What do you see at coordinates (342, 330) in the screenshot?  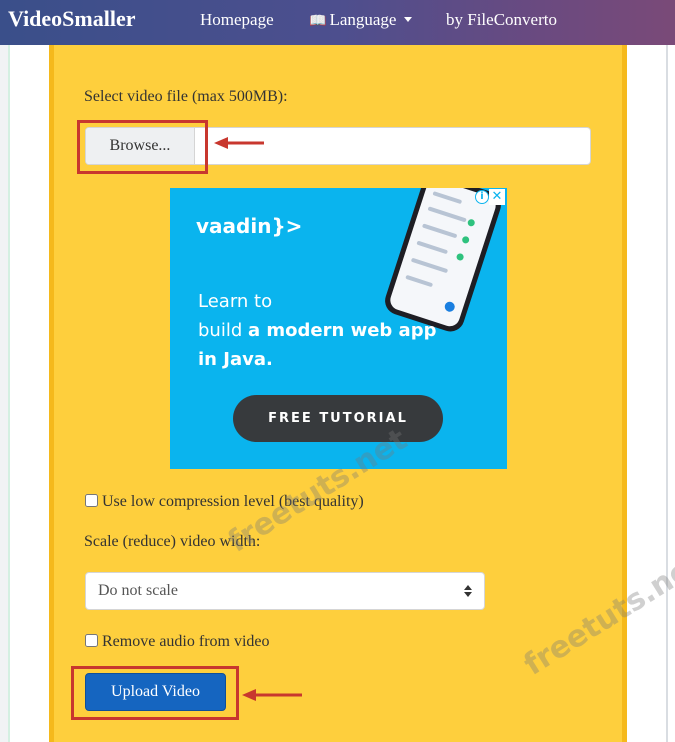 I see `ad-headline-2-bold: a modern web app` at bounding box center [342, 330].